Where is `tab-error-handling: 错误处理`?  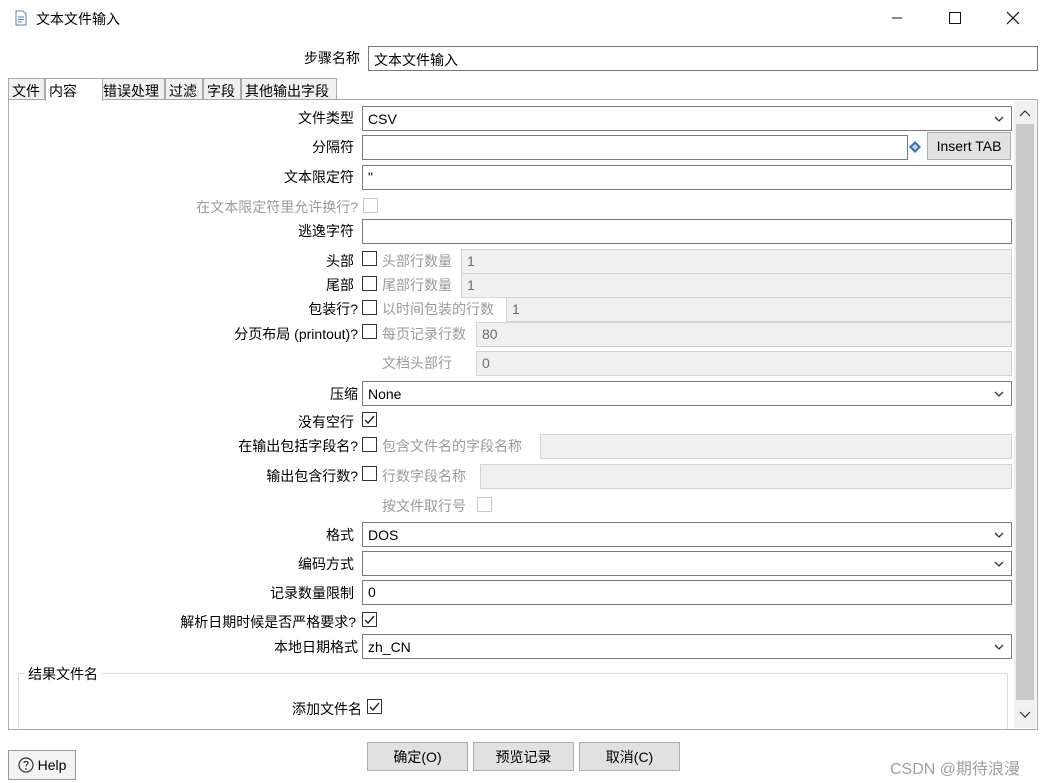
tab-error-handling: 错误处理 is located at coordinates (132, 89).